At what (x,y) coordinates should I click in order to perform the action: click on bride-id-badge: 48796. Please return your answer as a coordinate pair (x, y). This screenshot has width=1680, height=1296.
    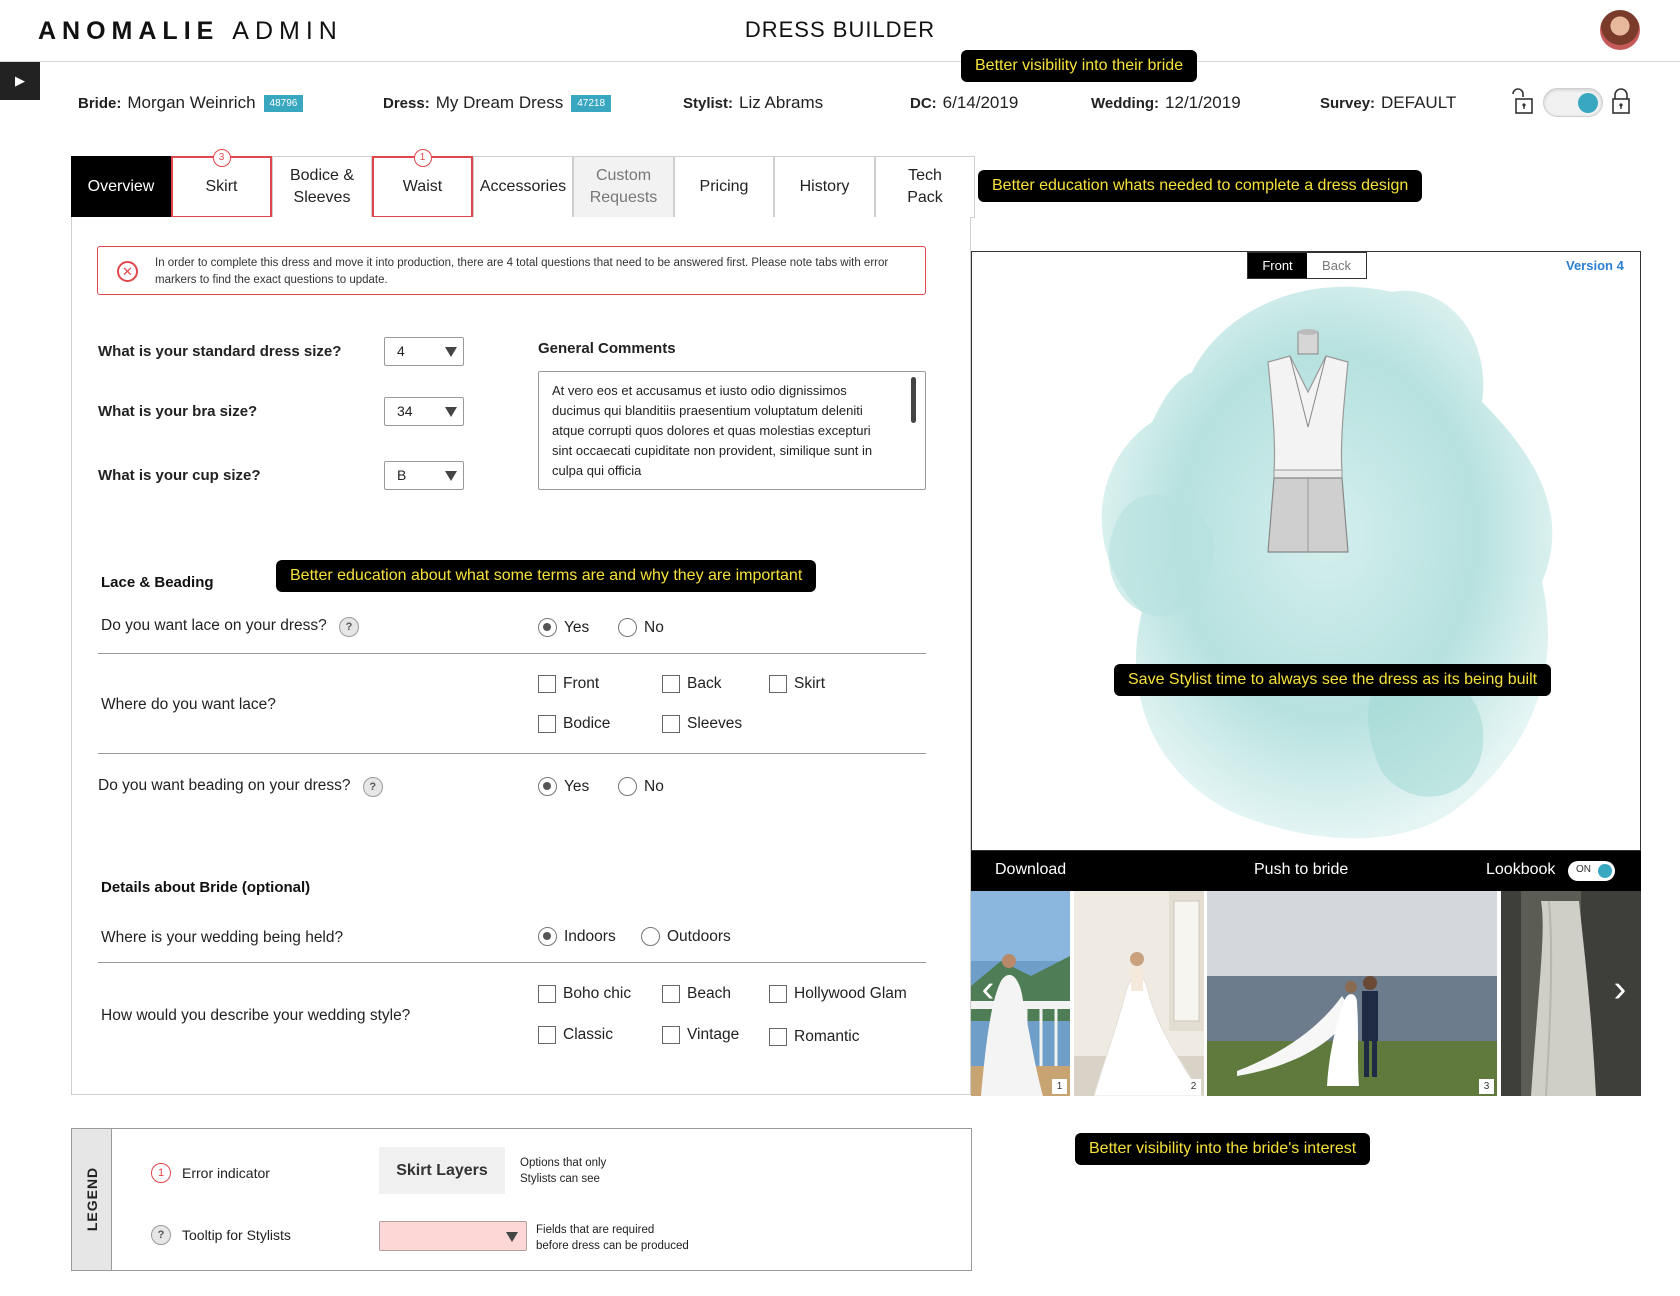
    Looking at the image, I should click on (283, 103).